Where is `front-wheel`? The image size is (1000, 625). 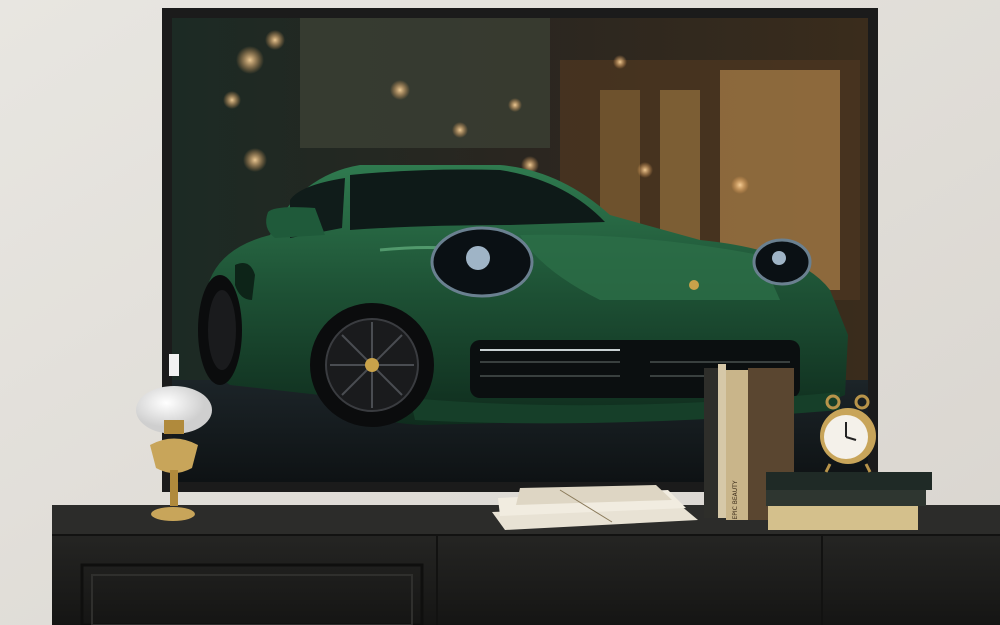 front-wheel is located at coordinates (372, 365).